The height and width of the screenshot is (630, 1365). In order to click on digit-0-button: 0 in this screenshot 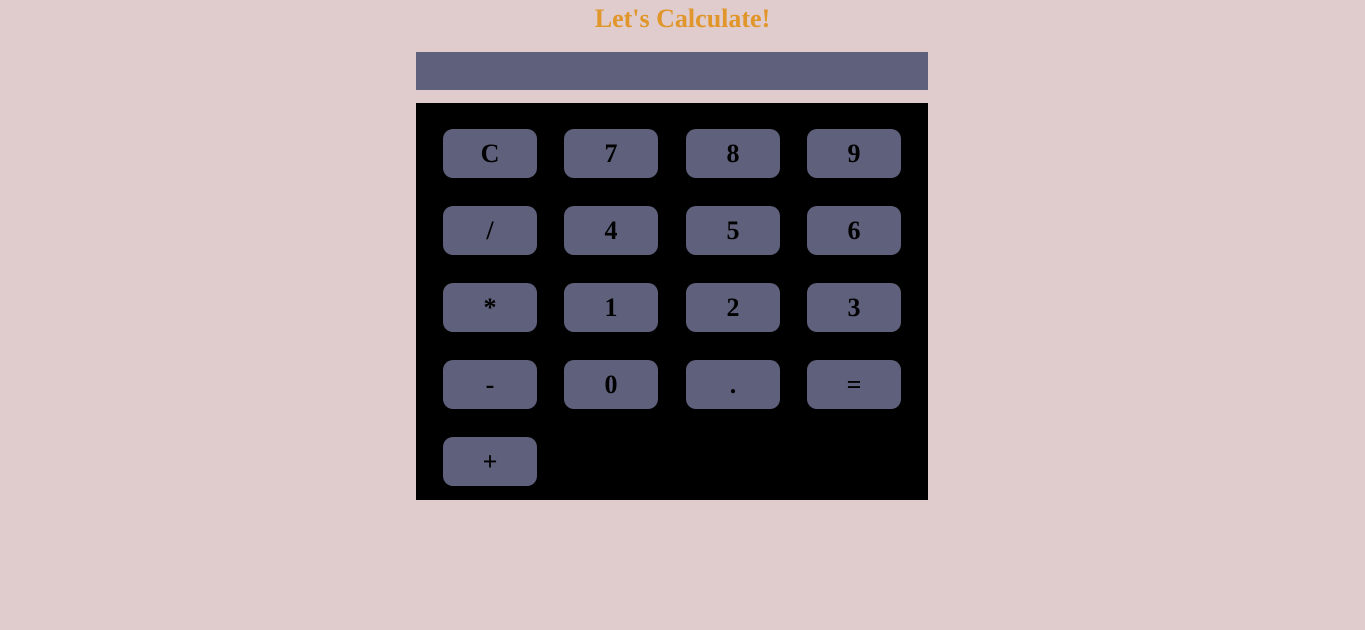, I will do `click(611, 384)`.